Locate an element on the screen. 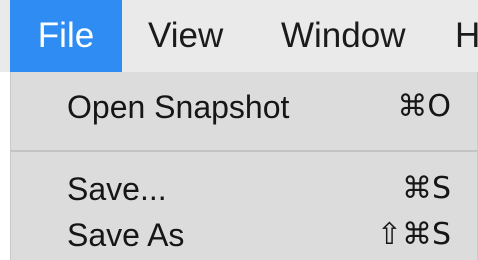 The image size is (478, 260). menu-separator is located at coordinates (244, 151).